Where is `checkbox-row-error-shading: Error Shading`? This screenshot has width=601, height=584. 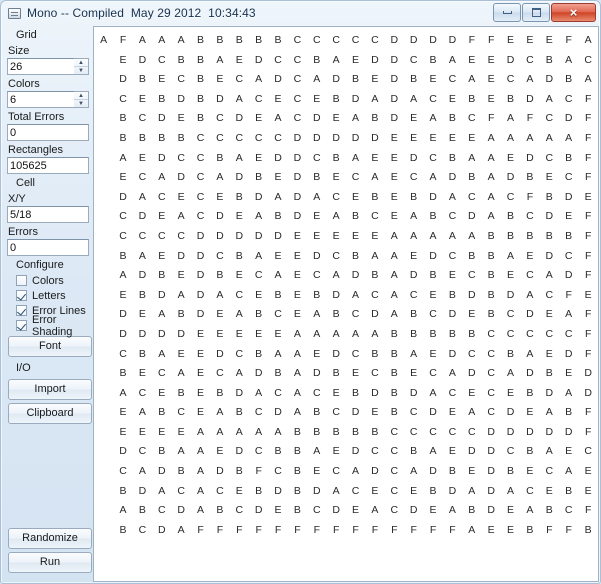
checkbox-row-error-shading: Error Shading is located at coordinates (48, 326).